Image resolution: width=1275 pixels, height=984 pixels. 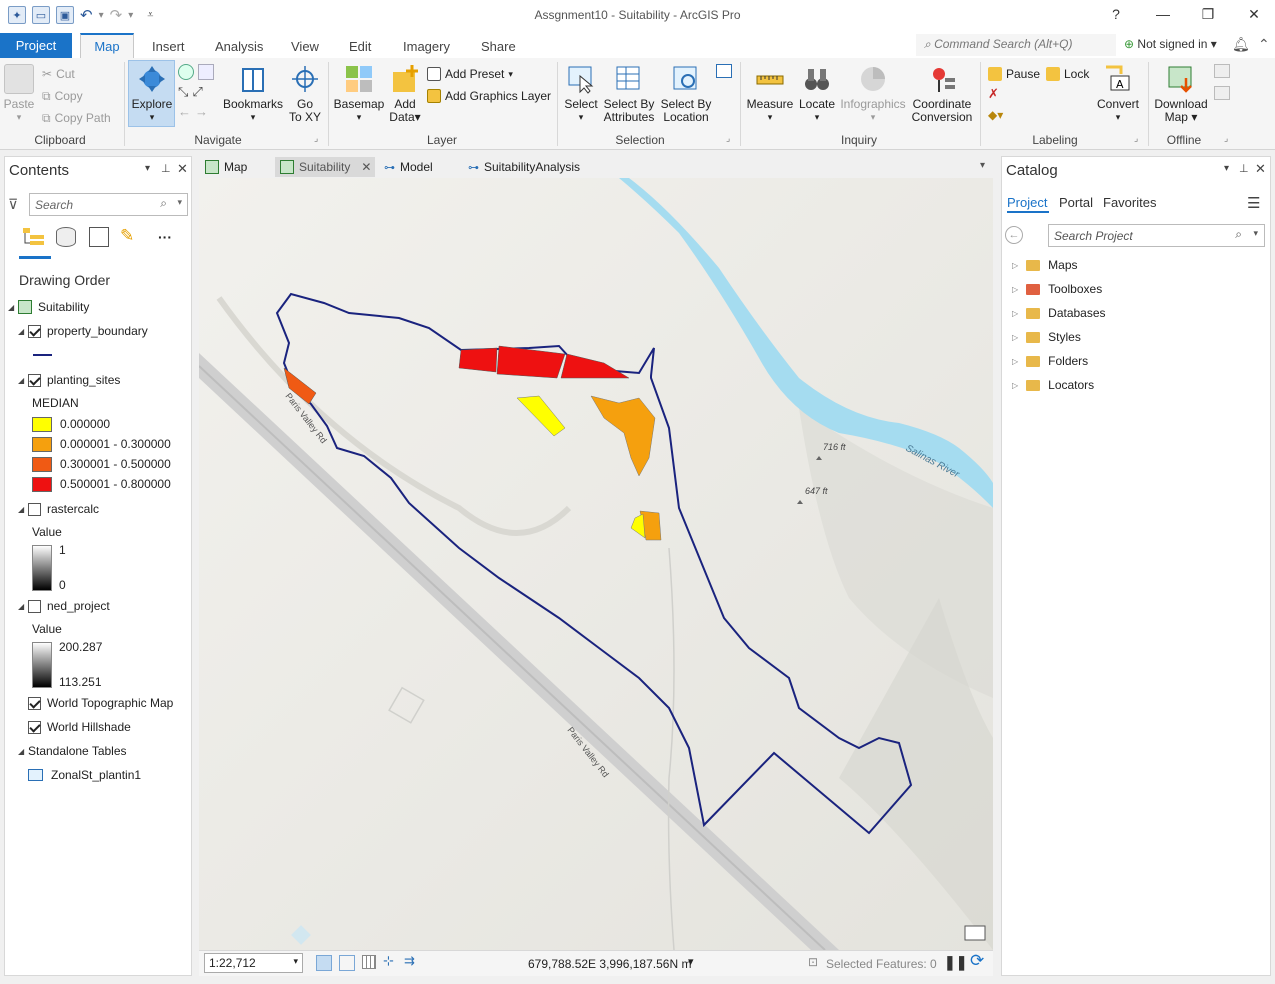 I want to click on layer-world-hillshade: World Hillshade, so click(x=79, y=727).